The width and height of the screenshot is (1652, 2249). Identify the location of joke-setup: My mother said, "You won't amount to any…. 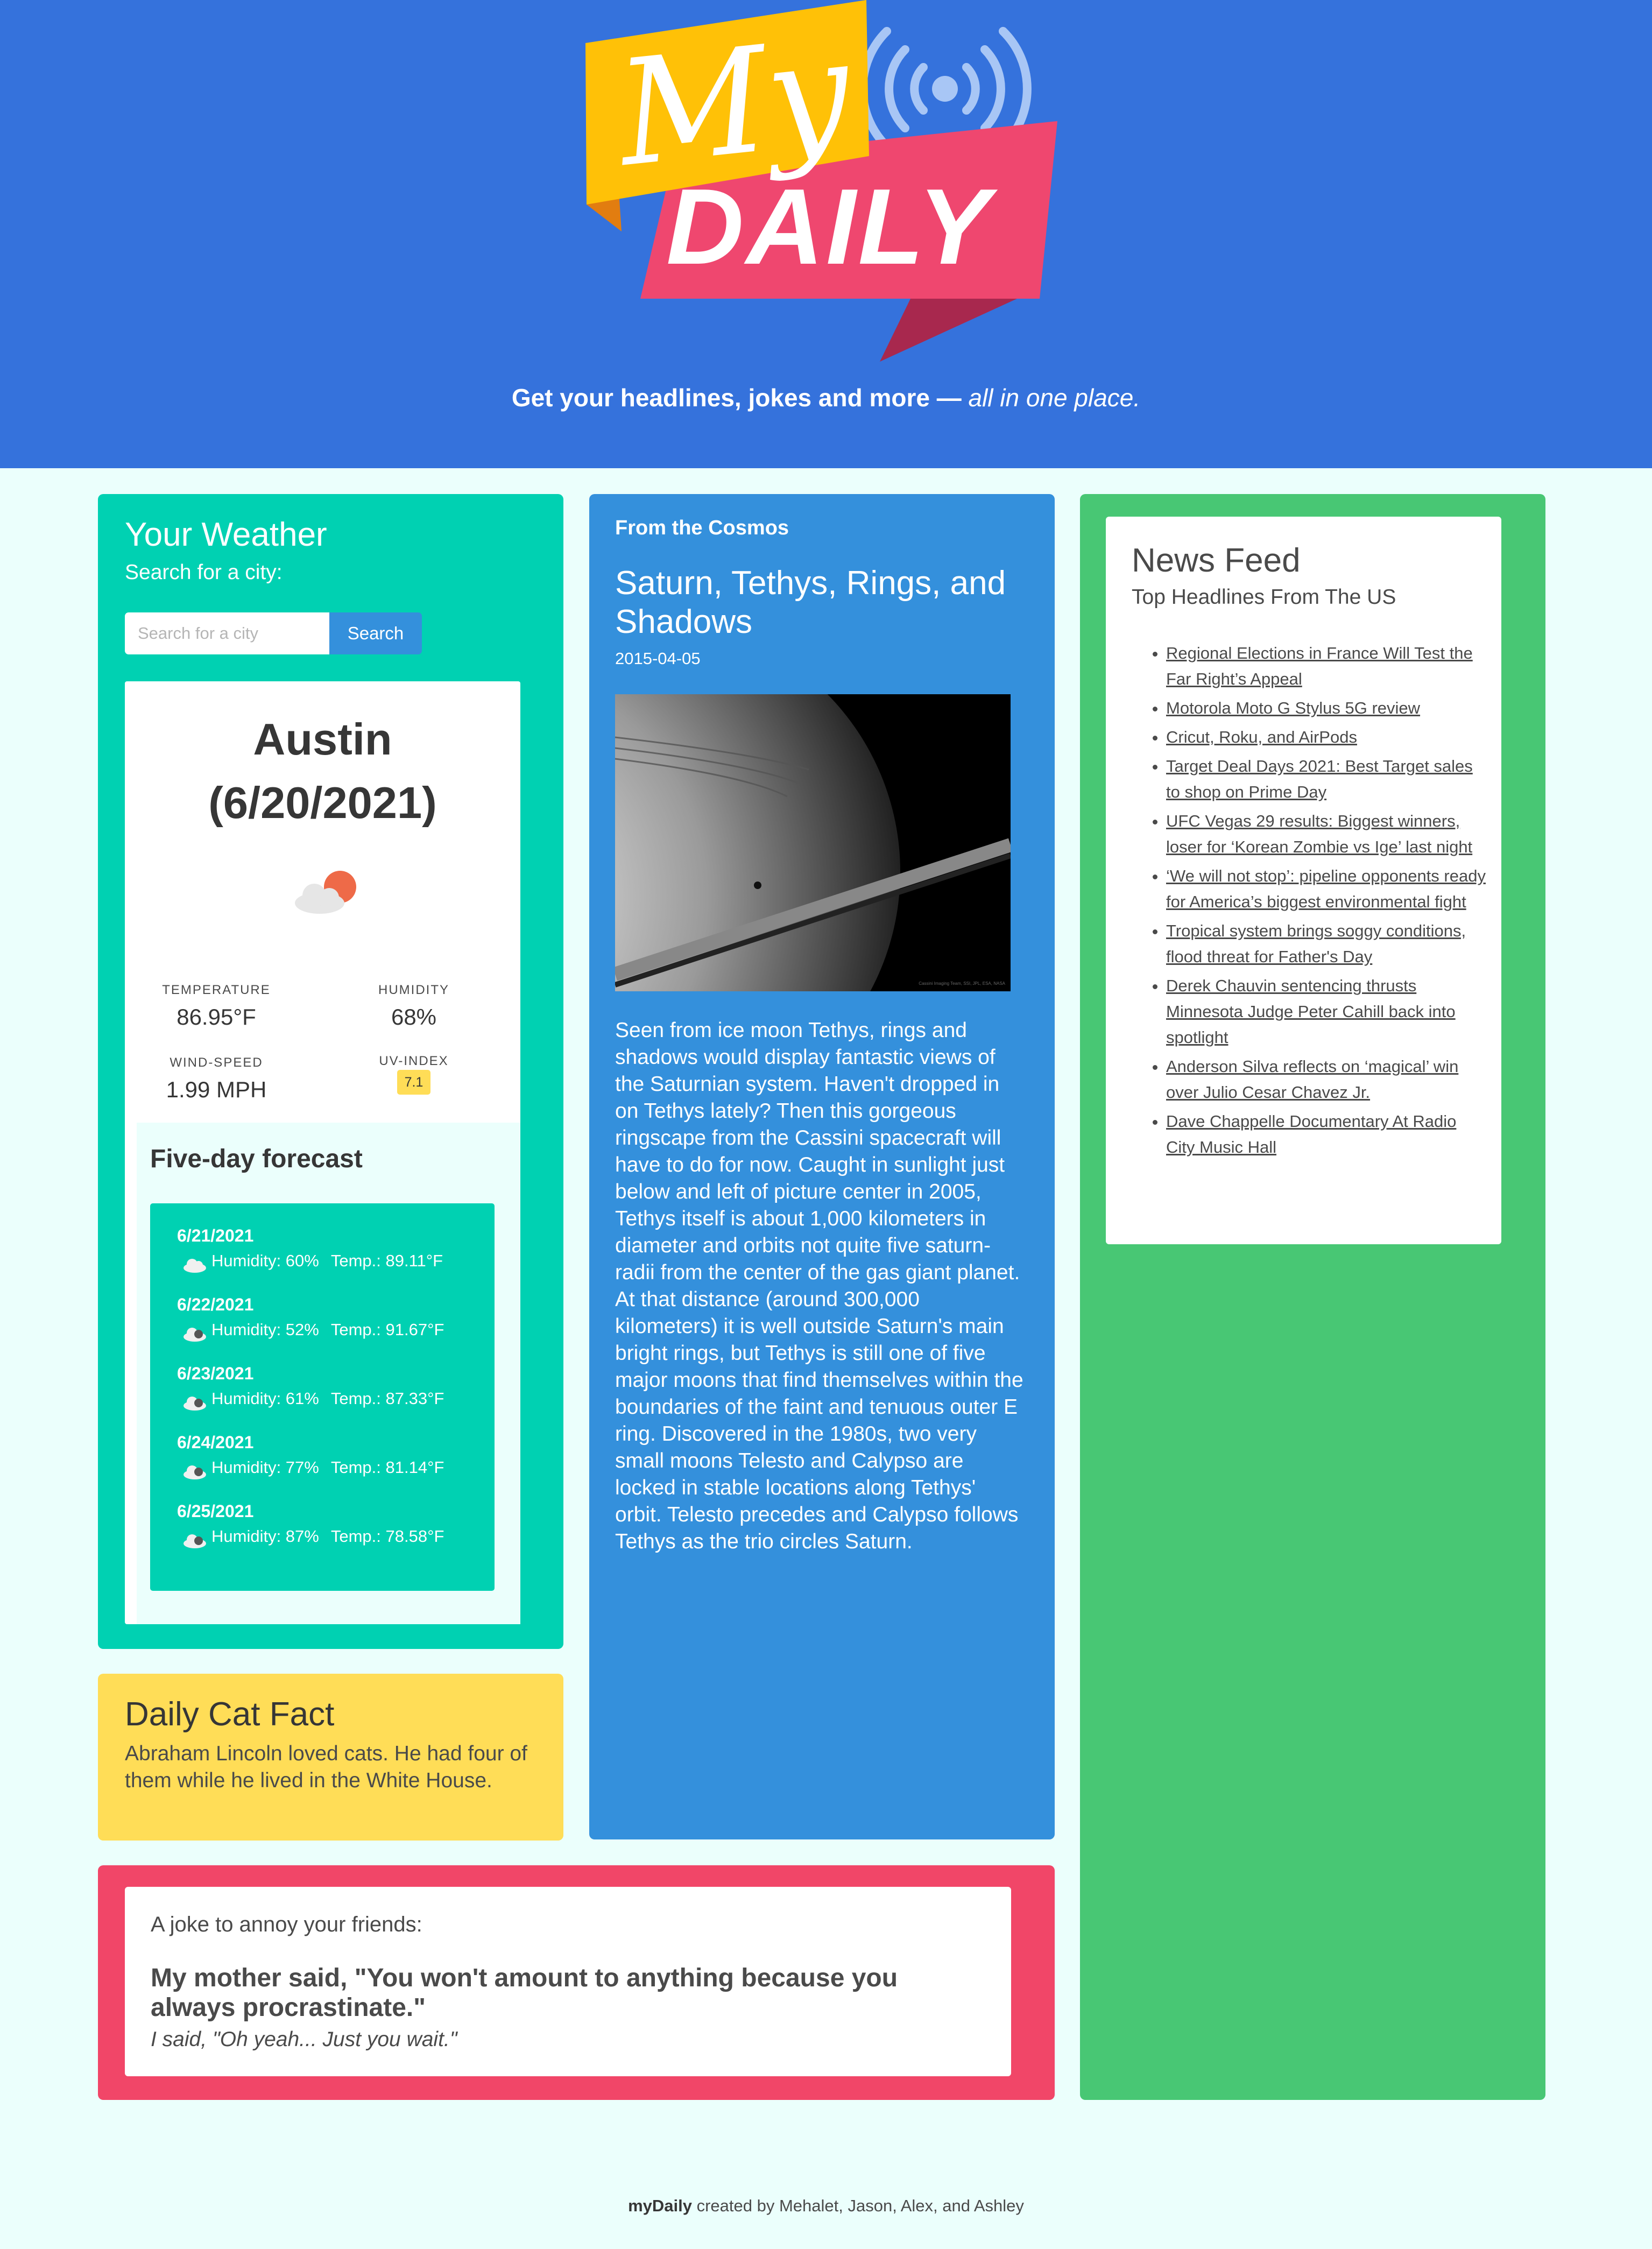
(524, 1993).